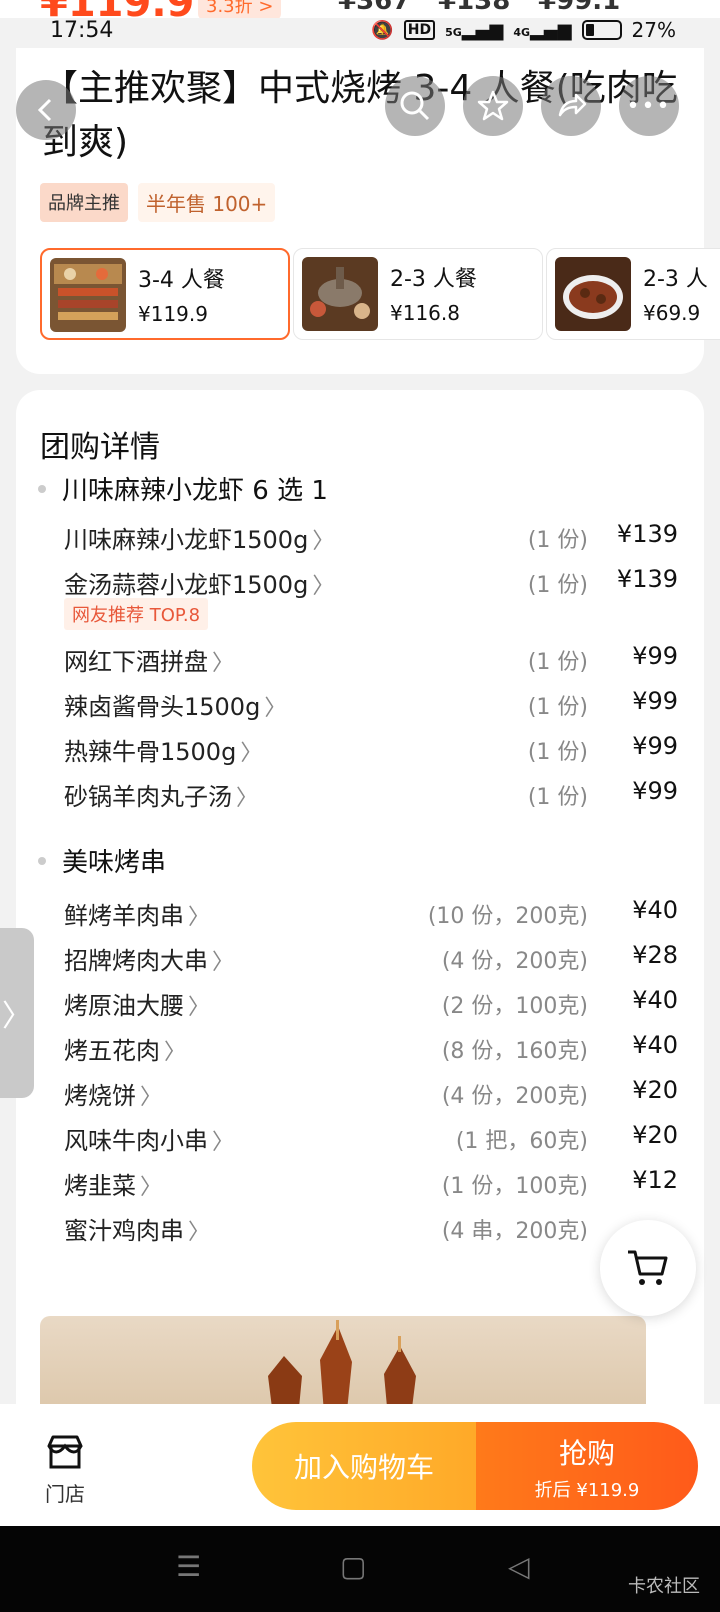  I want to click on more-button: •••, so click(649, 106).